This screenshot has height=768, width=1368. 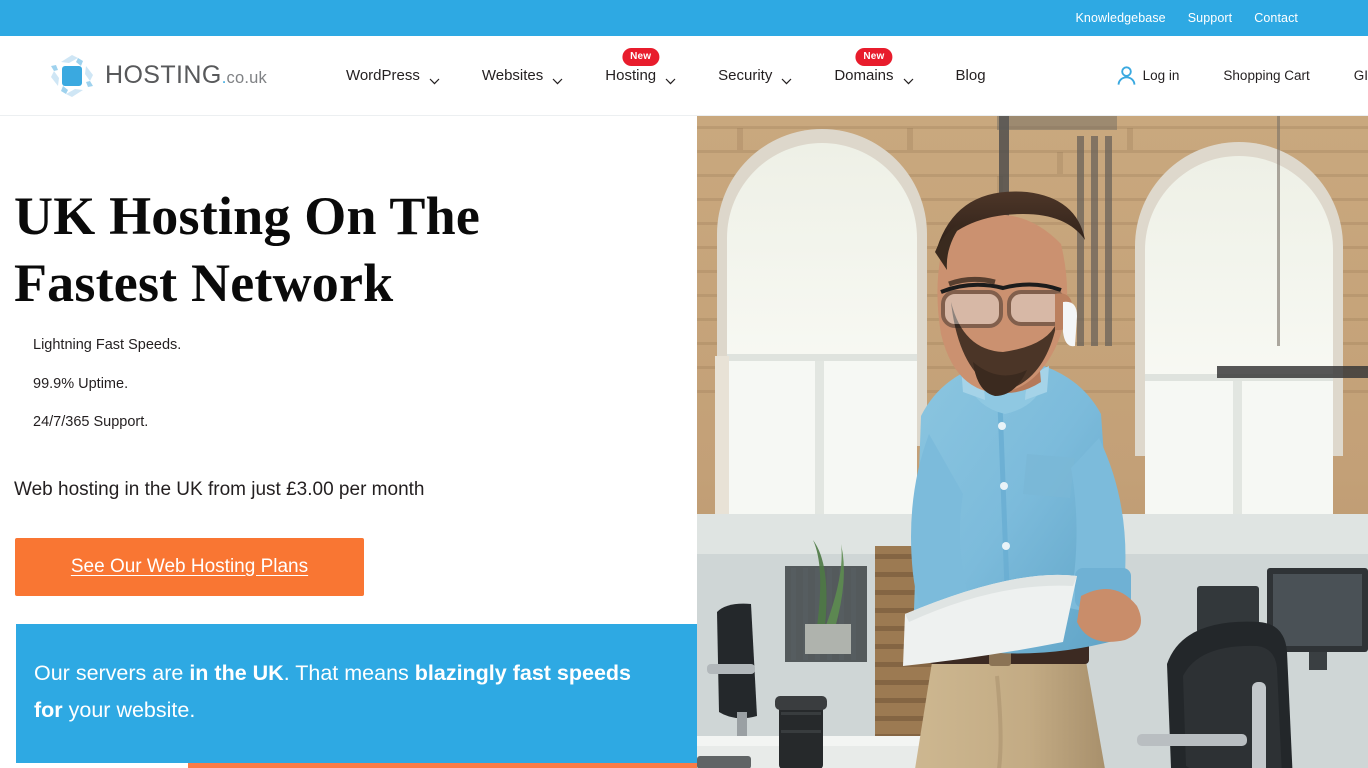 What do you see at coordinates (72, 76) in the screenshot?
I see `hosting-logo-icon` at bounding box center [72, 76].